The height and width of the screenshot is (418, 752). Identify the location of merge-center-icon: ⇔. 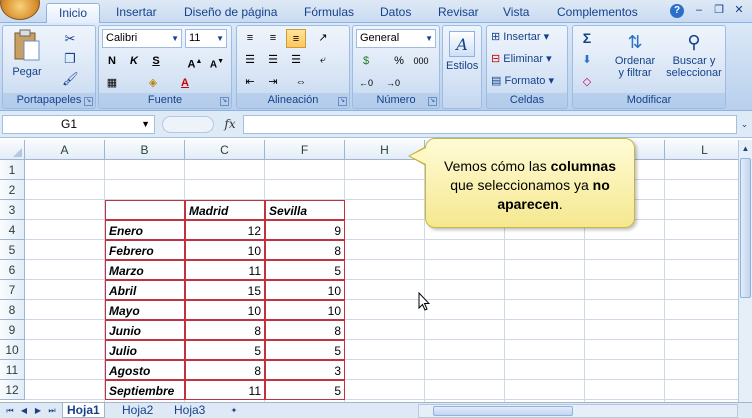
(301, 82).